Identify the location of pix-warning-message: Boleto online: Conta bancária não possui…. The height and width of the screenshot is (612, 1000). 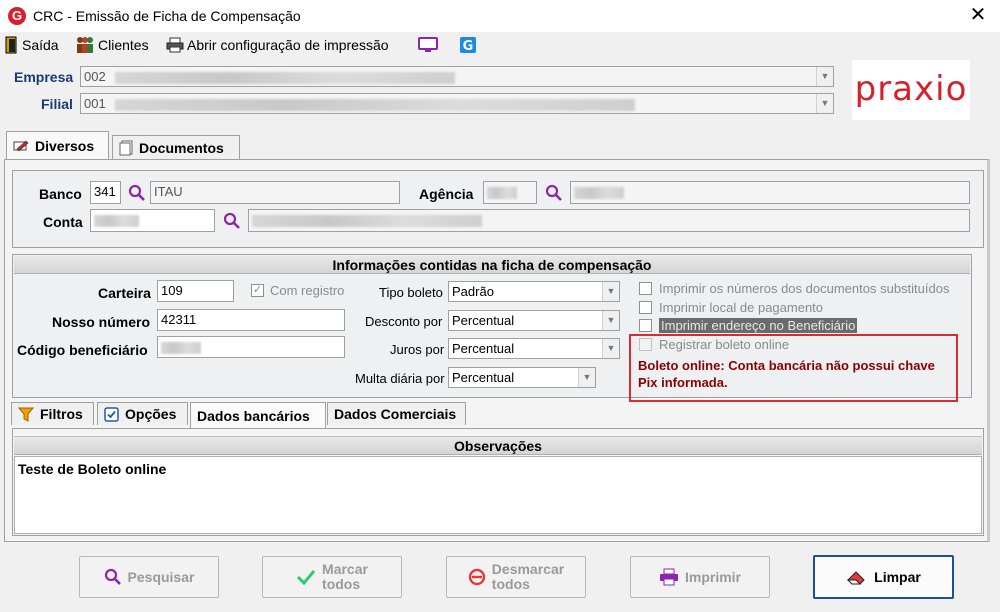
(786, 374).